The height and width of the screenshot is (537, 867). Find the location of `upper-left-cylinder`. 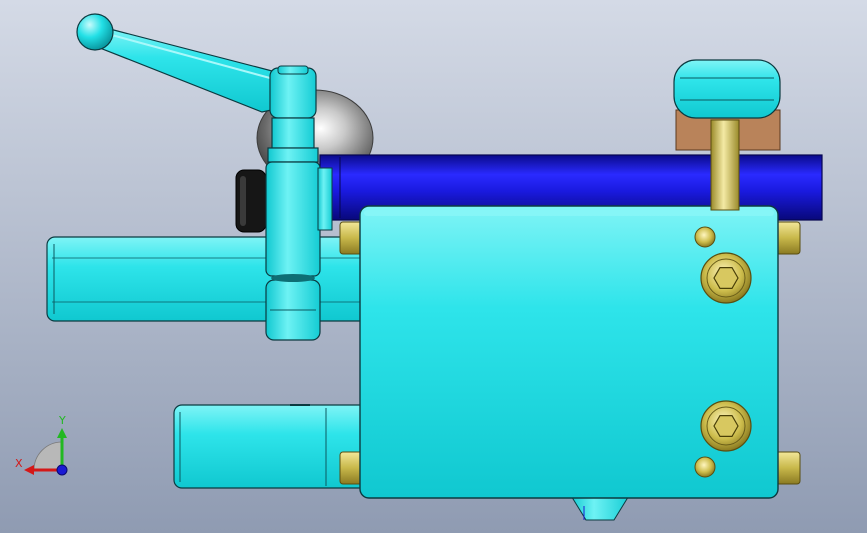

upper-left-cylinder is located at coordinates (212, 279).